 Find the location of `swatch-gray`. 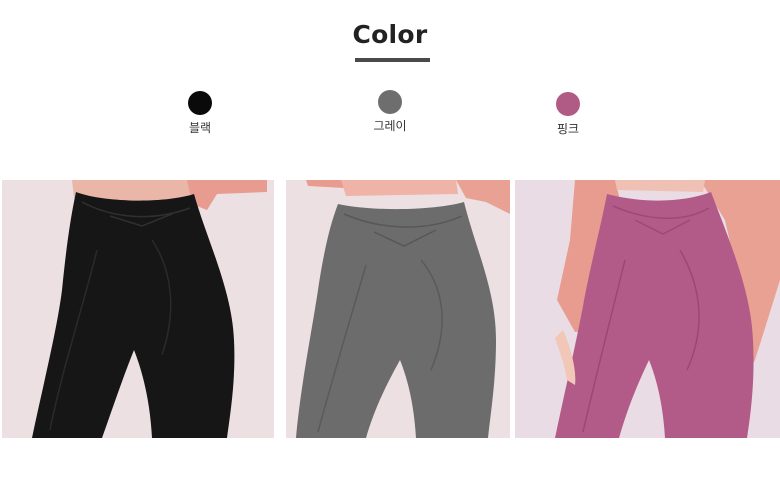

swatch-gray is located at coordinates (390, 102).